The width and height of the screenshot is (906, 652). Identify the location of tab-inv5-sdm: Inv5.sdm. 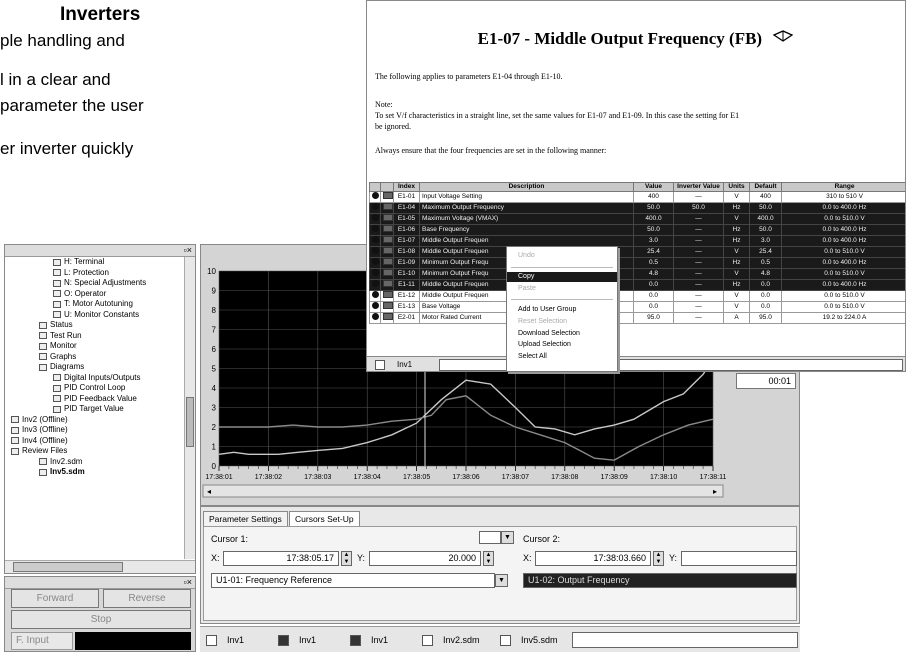
(529, 640).